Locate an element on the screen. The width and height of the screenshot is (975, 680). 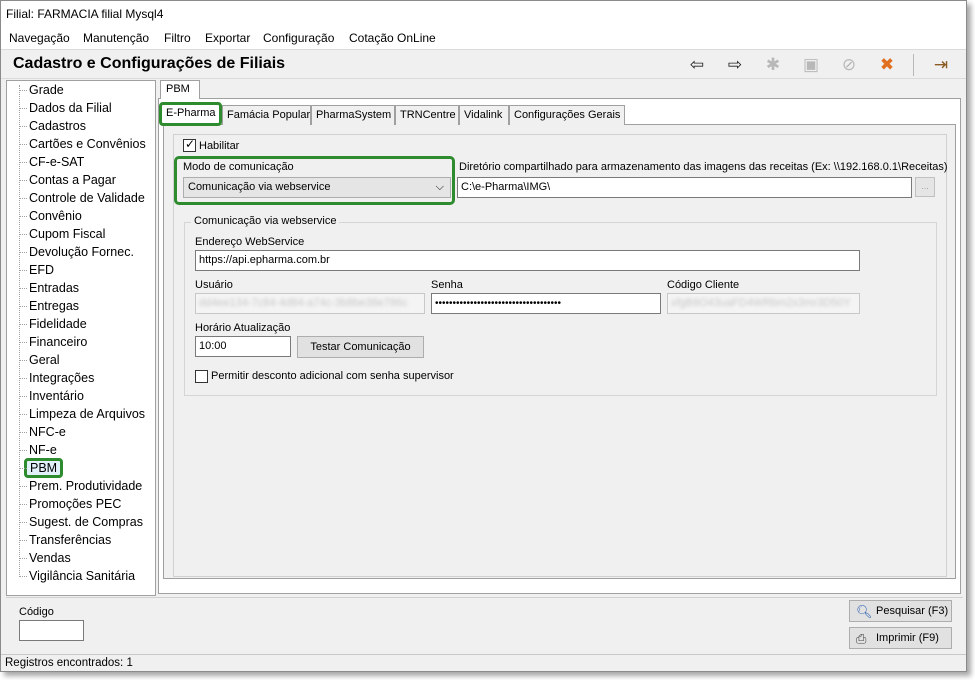
bottom-panel is located at coordinates (484, 624).